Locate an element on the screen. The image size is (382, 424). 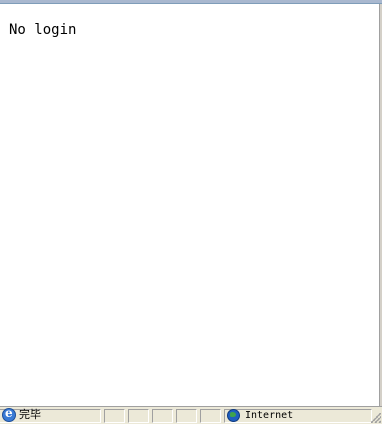
status-bar is located at coordinates (191, 415).